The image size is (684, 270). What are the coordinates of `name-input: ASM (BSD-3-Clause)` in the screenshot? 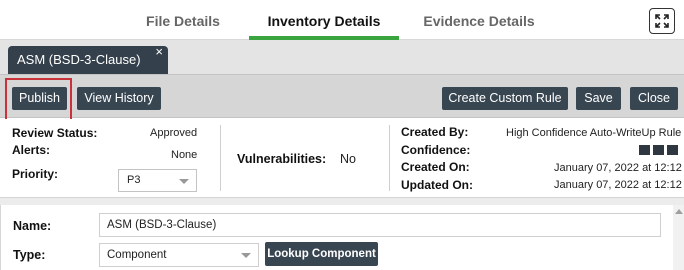 It's located at (380, 225).